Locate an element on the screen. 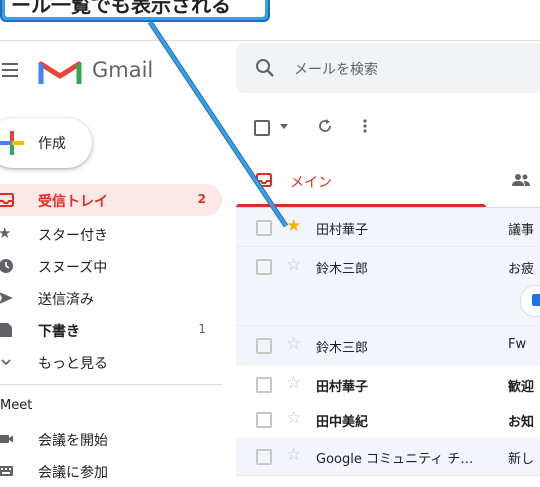 The height and width of the screenshot is (487, 540). compose-button: 作成 is located at coordinates (46, 143).